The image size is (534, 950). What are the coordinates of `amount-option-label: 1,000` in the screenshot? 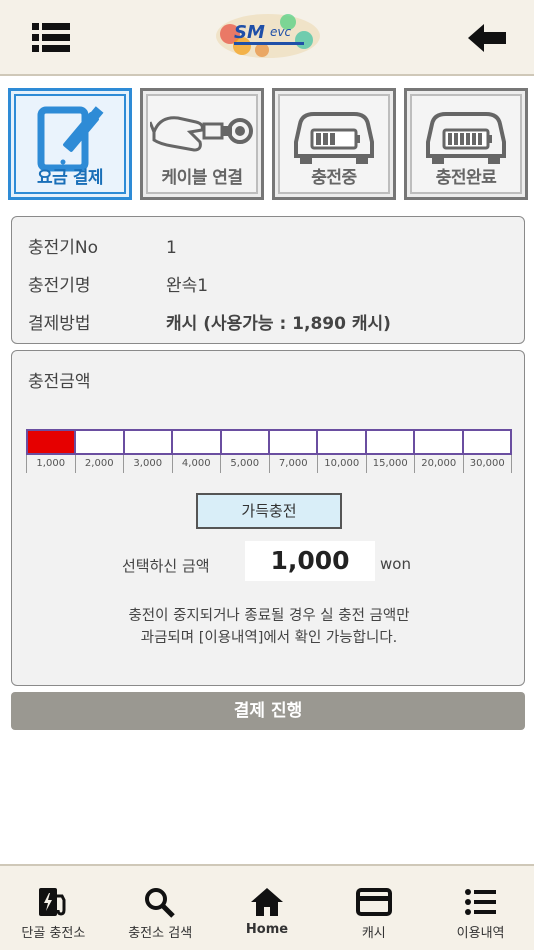 It's located at (50, 464).